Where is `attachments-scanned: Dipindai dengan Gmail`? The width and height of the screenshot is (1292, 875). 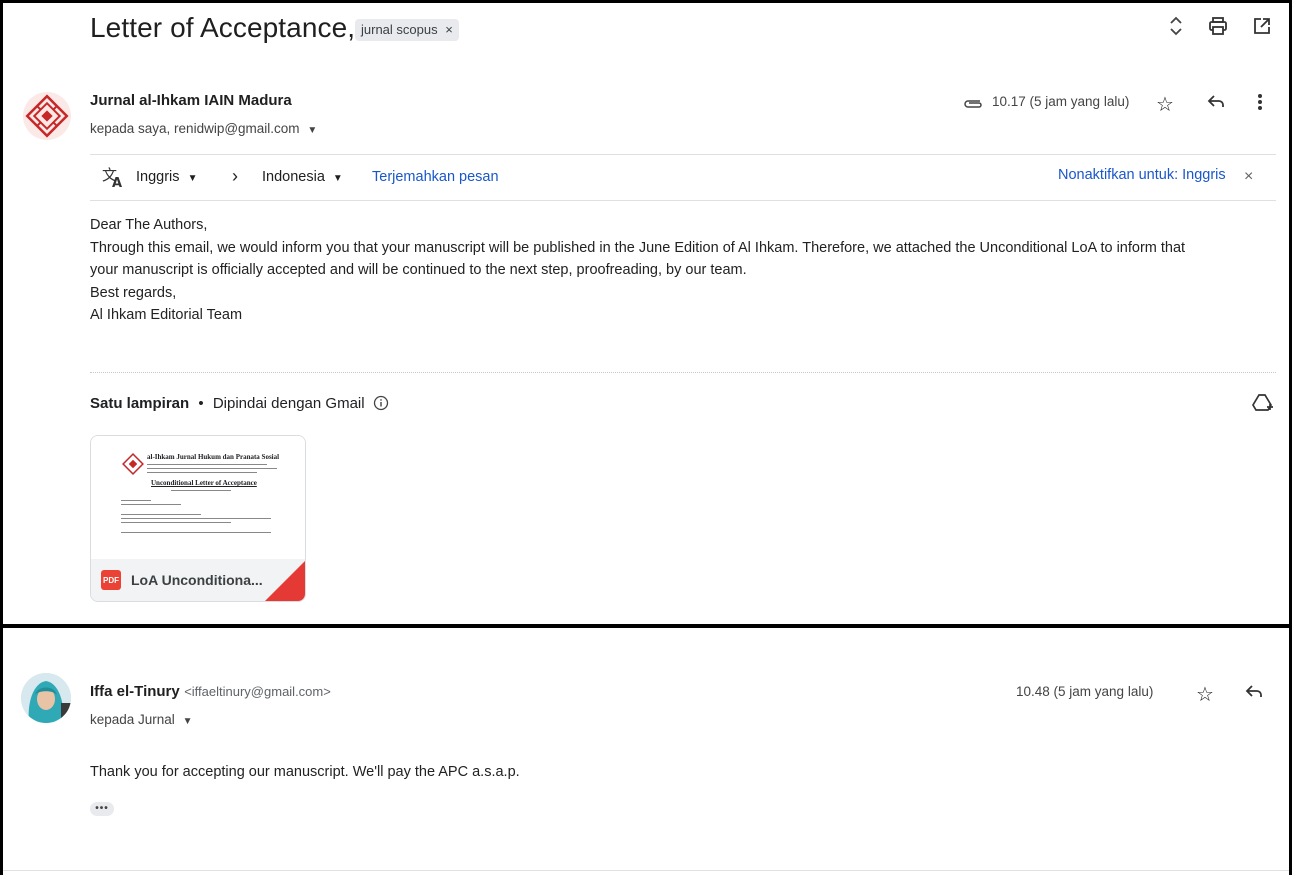
attachments-scanned: Dipindai dengan Gmail is located at coordinates (288, 403).